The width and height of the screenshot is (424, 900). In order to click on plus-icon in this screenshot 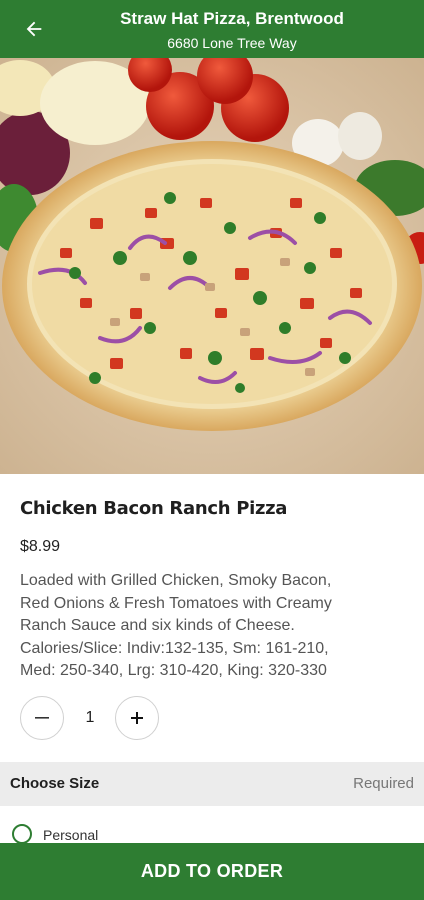, I will do `click(137, 718)`.